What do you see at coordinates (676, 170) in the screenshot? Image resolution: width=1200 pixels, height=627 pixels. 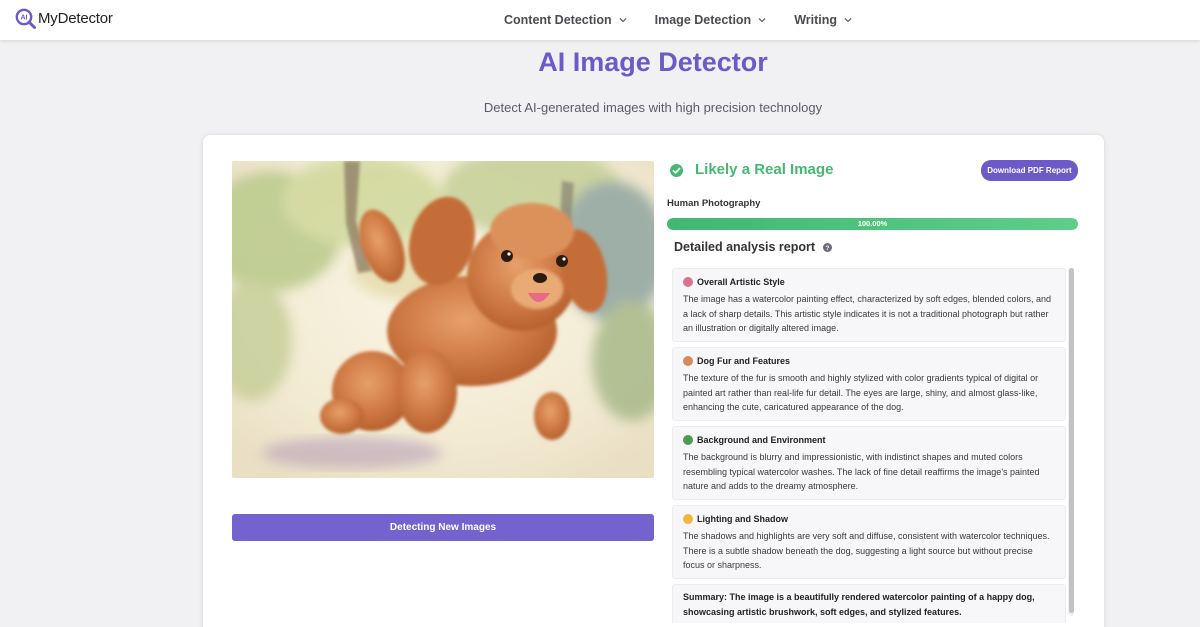 I see `check-circle-icon` at bounding box center [676, 170].